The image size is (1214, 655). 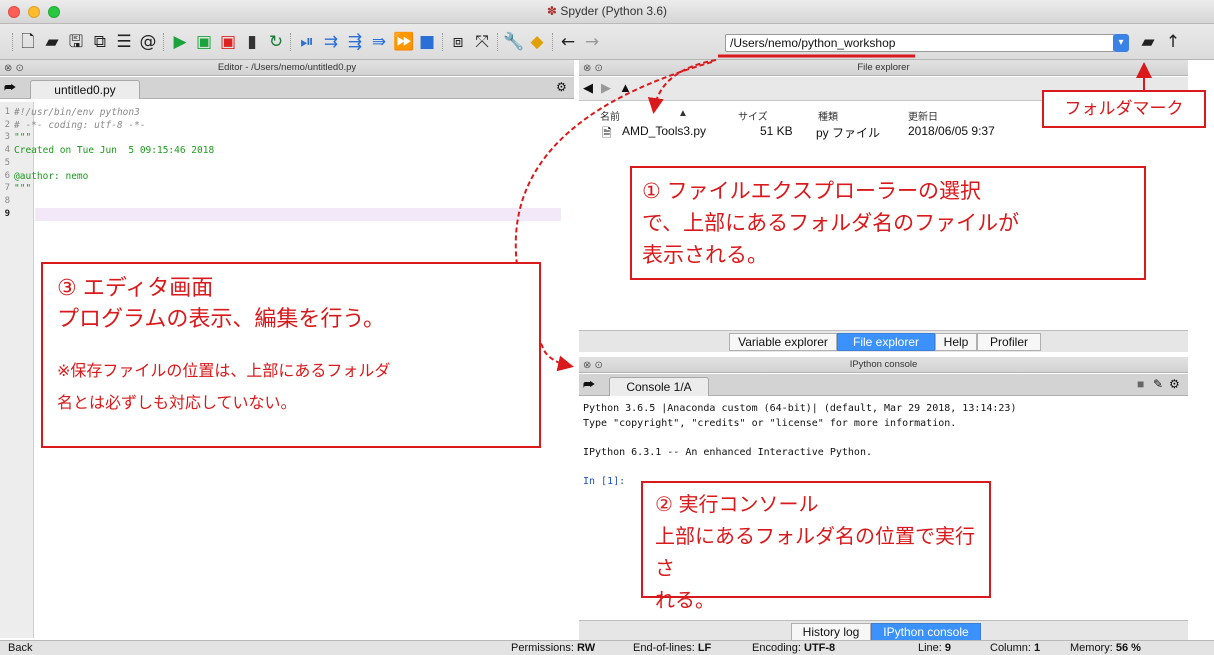 I want to click on callout-one-line1: ① ファイルエクスプローラーの選択, so click(x=812, y=191).